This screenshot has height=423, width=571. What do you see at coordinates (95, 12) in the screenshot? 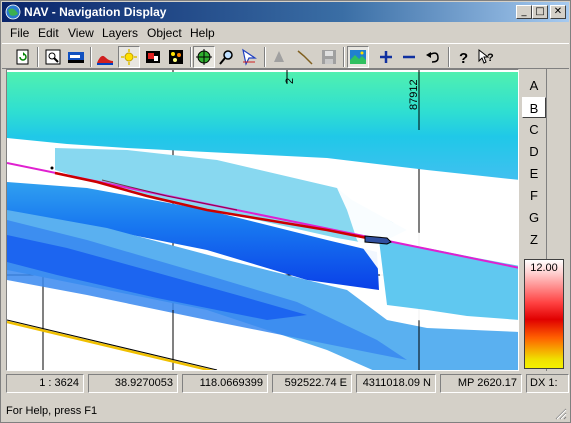
I see `window-title: NAV - Navigation Display` at bounding box center [95, 12].